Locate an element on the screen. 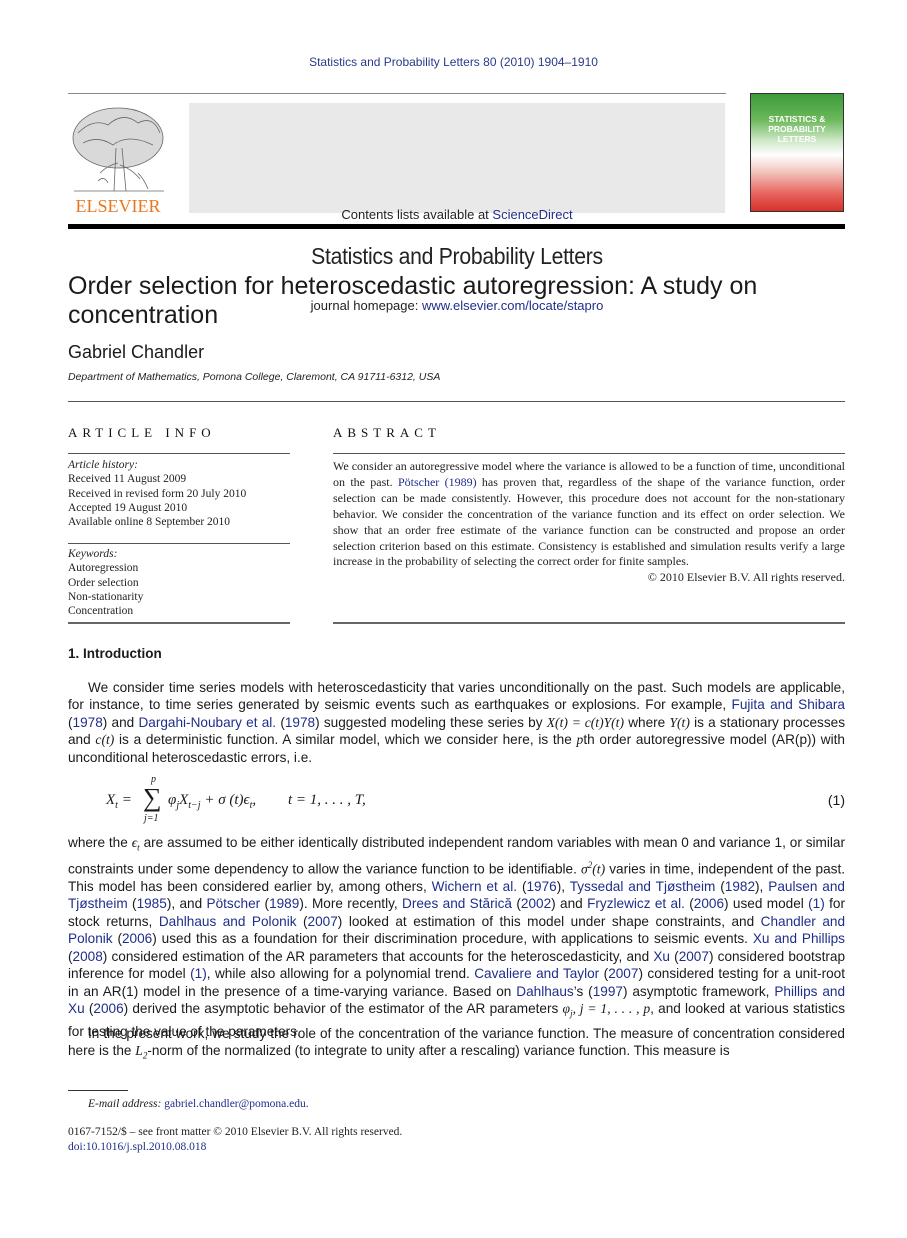 This screenshot has height=1238, width=907. text-run: ) used model is located at coordinates (766, 904).